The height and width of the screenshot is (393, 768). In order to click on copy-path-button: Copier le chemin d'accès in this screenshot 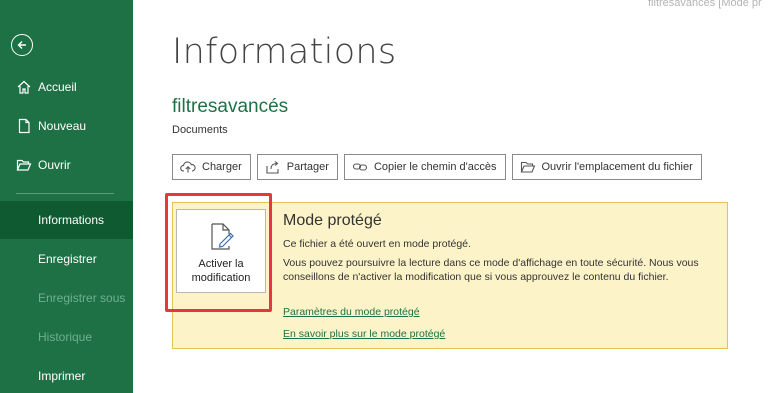, I will do `click(424, 167)`.